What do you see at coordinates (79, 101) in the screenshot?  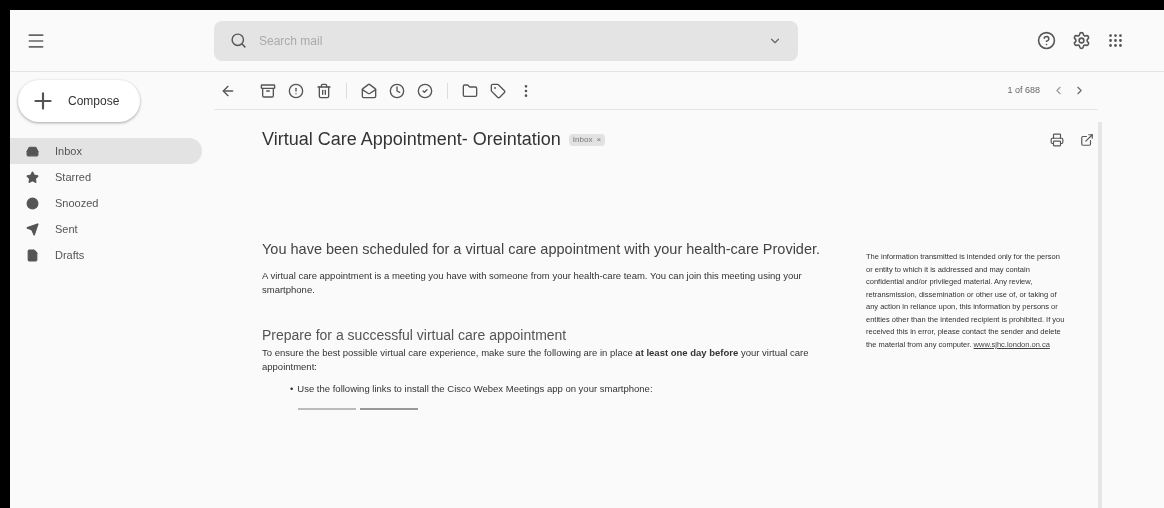 I see `compose-button: Compose` at bounding box center [79, 101].